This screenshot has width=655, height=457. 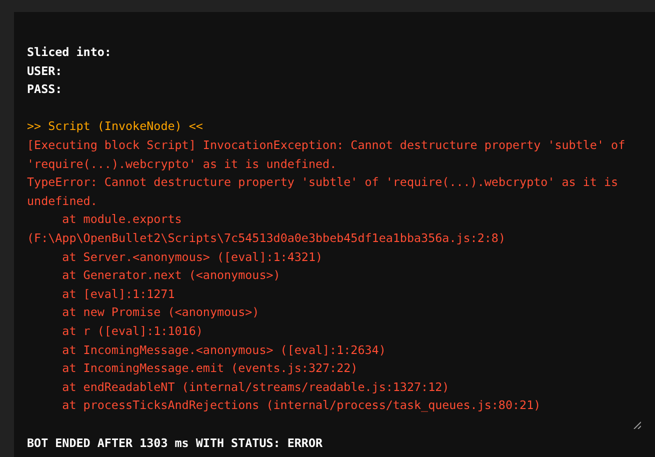 What do you see at coordinates (210, 369) in the screenshot?
I see `stack-trace-line: at IncomingMessage.emit (events.js:327:22)` at bounding box center [210, 369].